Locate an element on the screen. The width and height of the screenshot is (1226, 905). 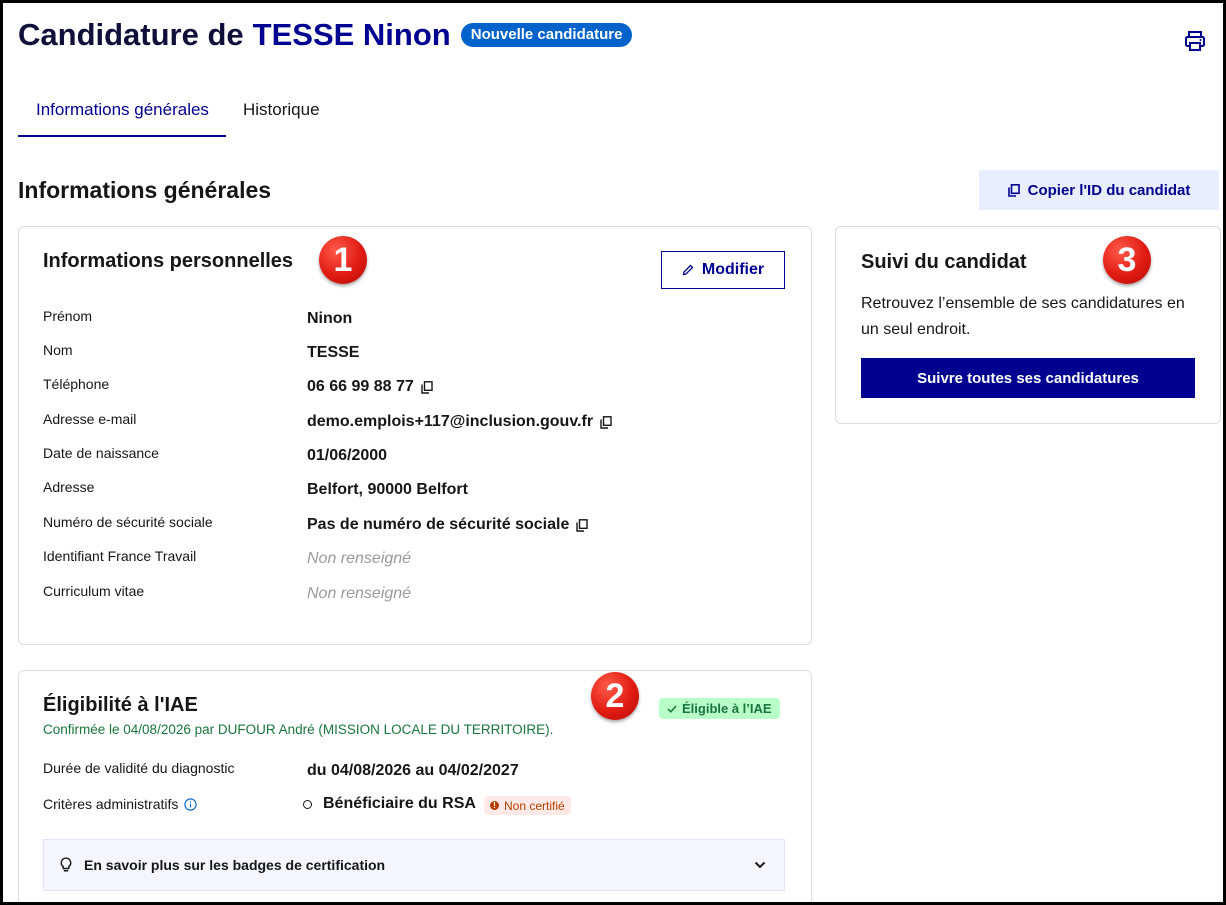
value-birthdate: 01/06/2000 is located at coordinates (347, 455).